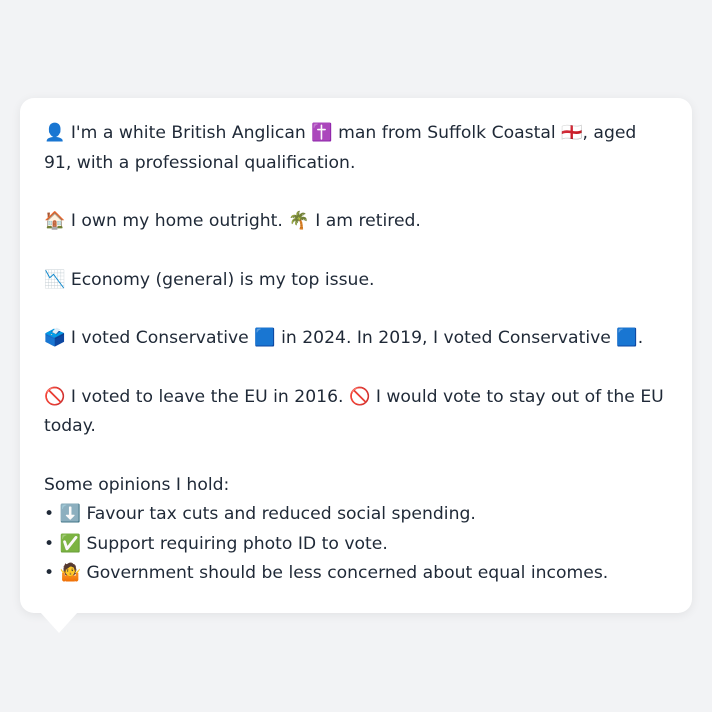 The height and width of the screenshot is (712, 712). Describe the element at coordinates (59, 622) in the screenshot. I see `bubble-tail` at that location.